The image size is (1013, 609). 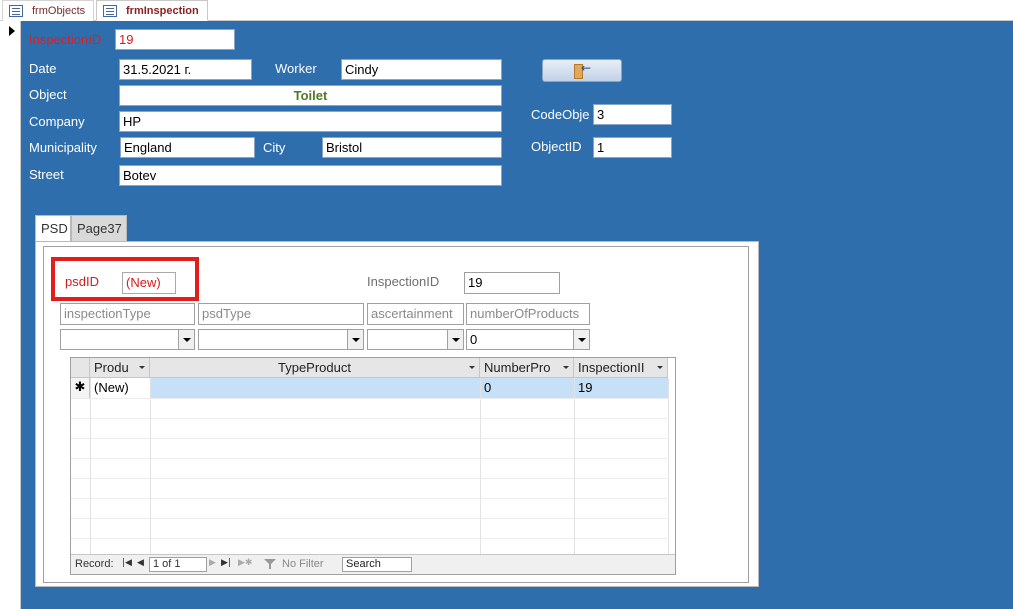 I want to click on column-header-inspection-id: InspectionII, so click(x=621, y=368).